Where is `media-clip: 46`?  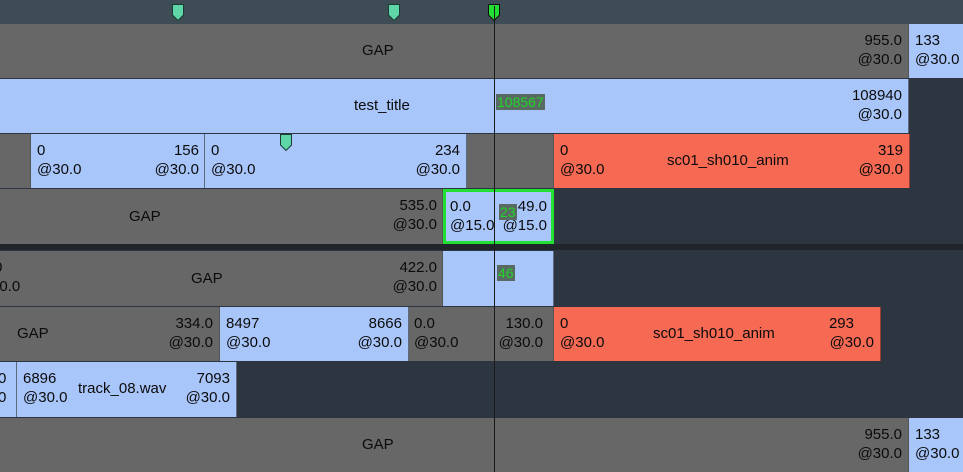 media-clip: 46 is located at coordinates (498, 278).